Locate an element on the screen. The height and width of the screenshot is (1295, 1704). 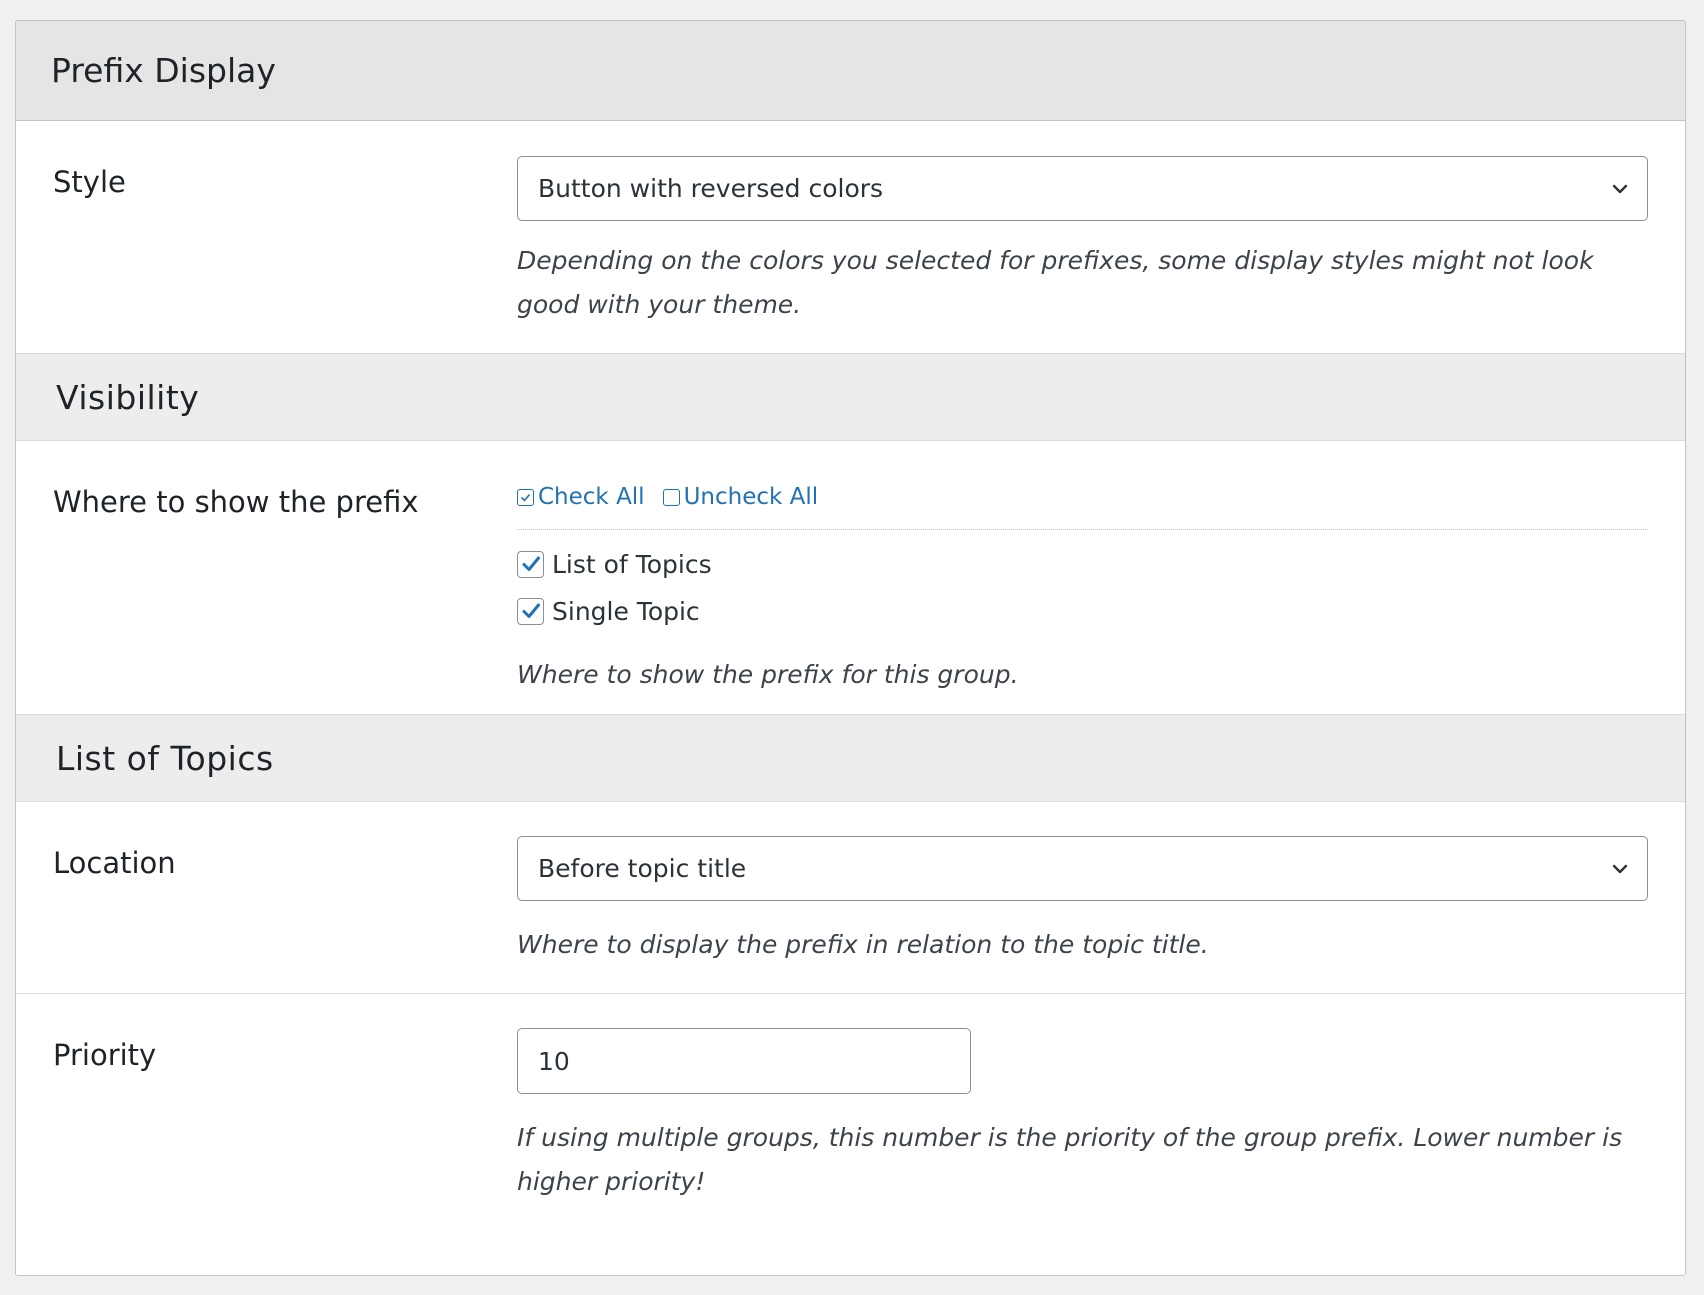
single-topic-option-label: Single Topic is located at coordinates (626, 611).